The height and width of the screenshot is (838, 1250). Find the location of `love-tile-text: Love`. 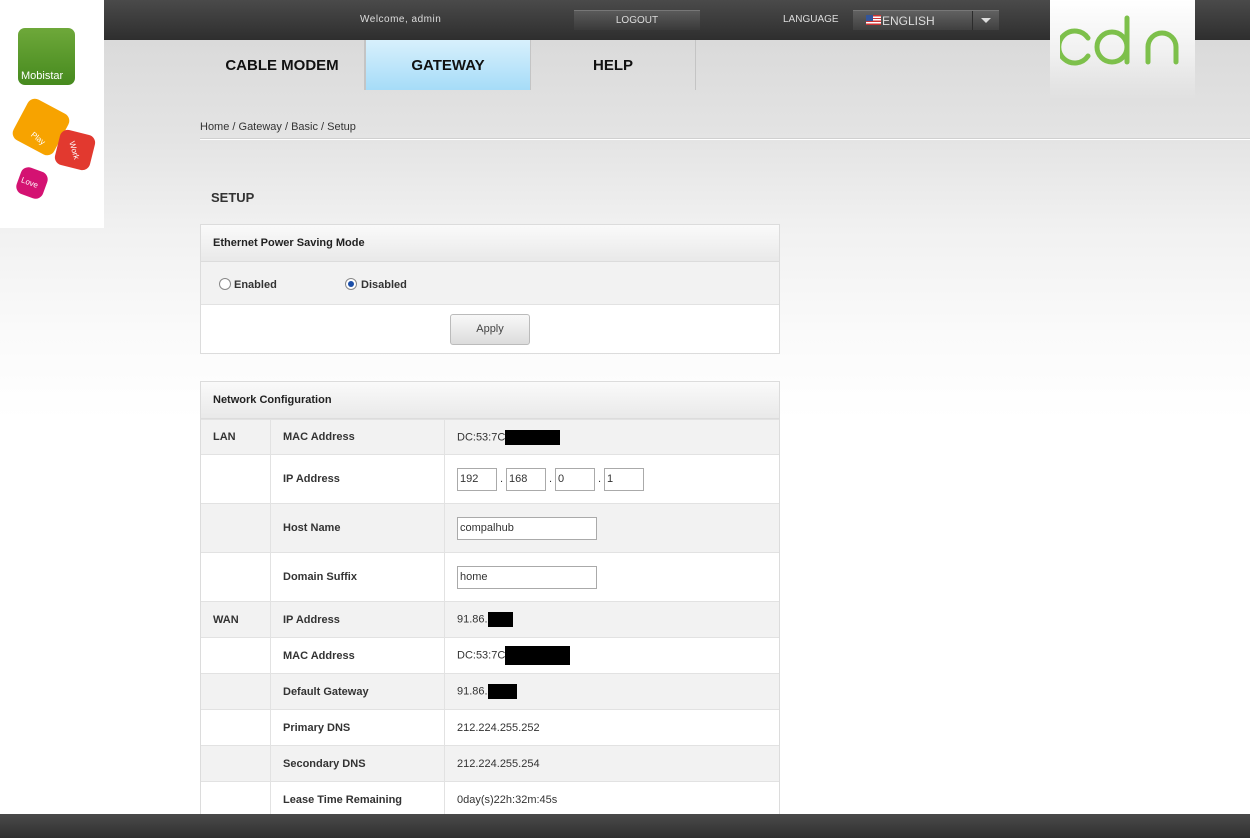

love-tile-text: Love is located at coordinates (29, 182).